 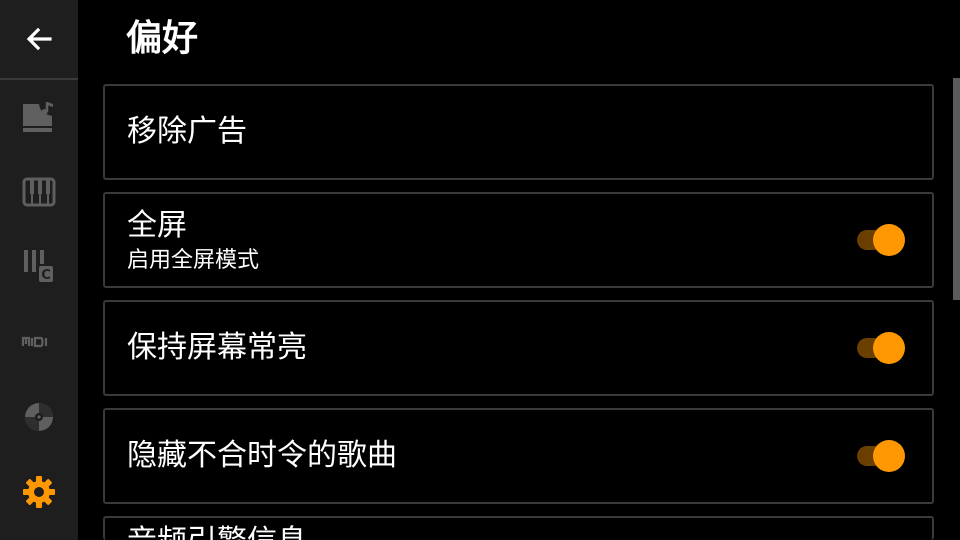 I want to click on svg-text: C, so click(x=46, y=275).